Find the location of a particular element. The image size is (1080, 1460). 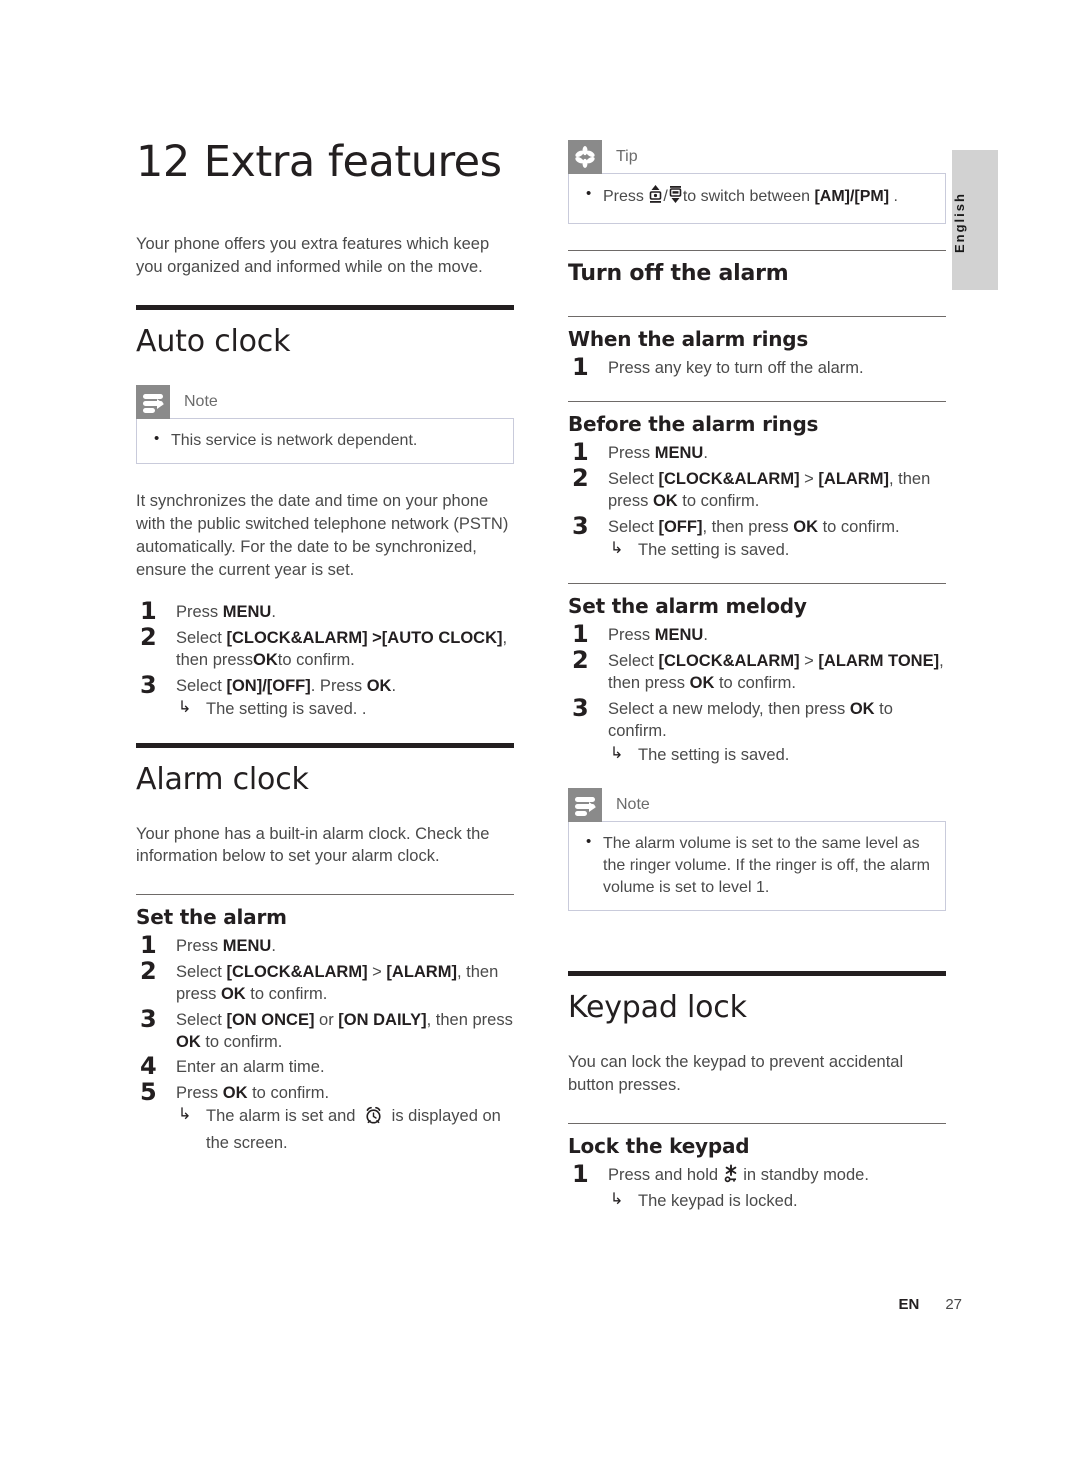

result-text: The alarm is set and is located at coordinates (283, 1116).